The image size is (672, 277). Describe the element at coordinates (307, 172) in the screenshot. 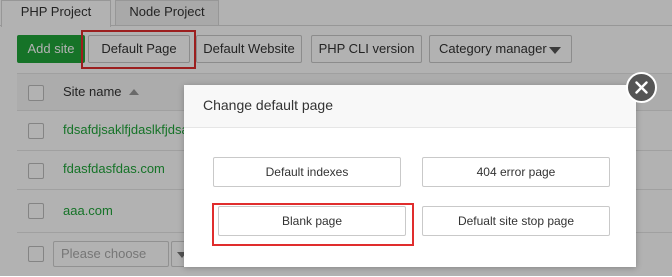

I see `default-indexes-button: Default indexes` at that location.